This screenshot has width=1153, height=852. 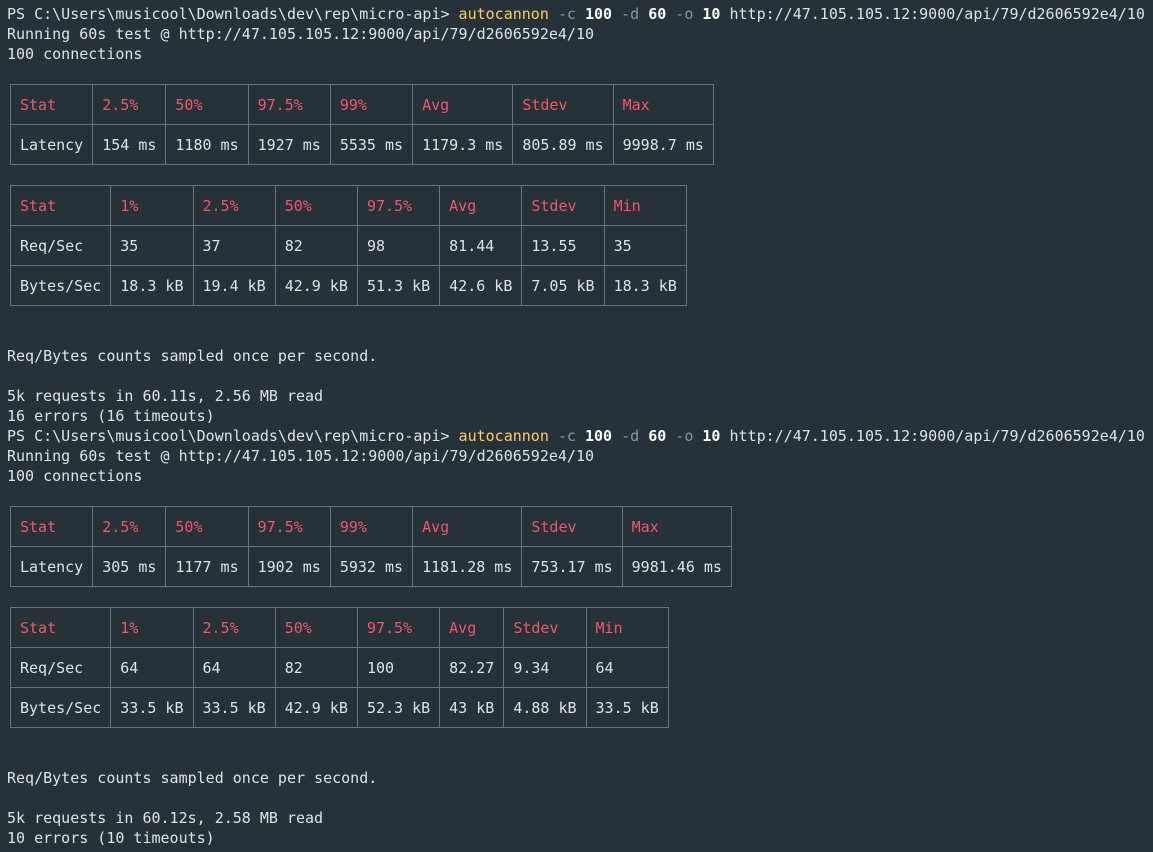 What do you see at coordinates (234, 245) in the screenshot?
I see `table-cell: 37` at bounding box center [234, 245].